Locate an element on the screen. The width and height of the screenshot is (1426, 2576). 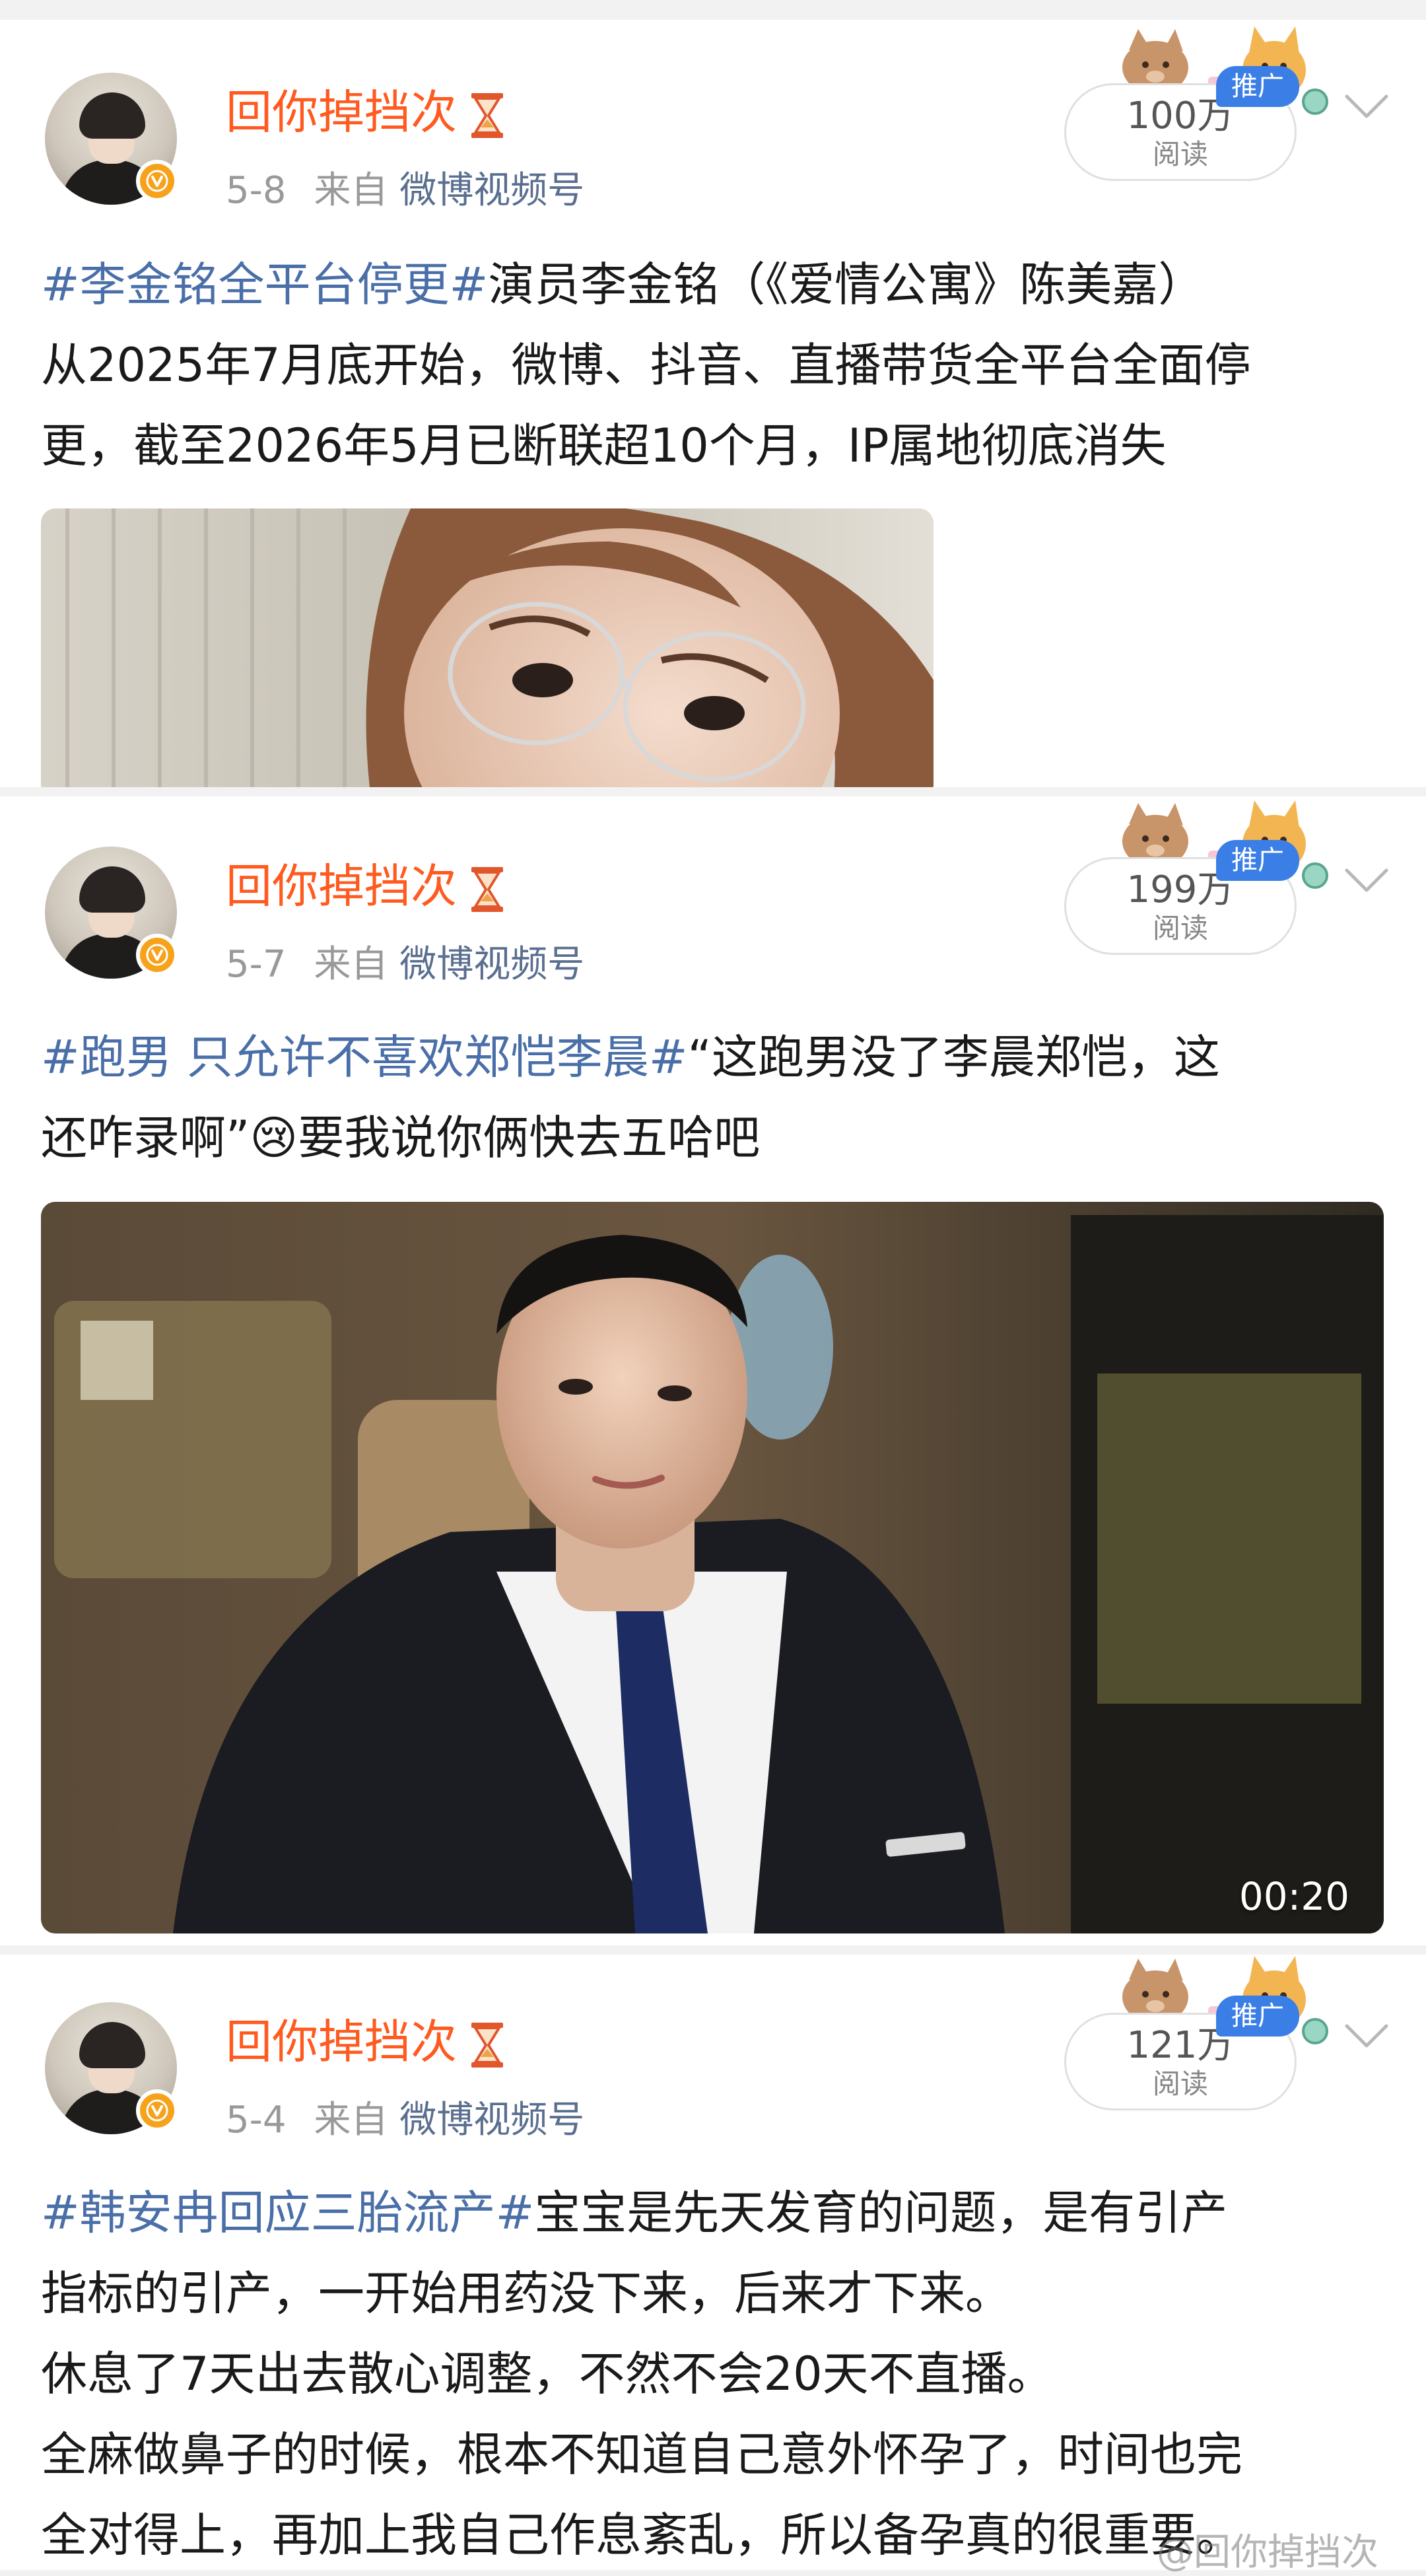
post-text-line: 更，截至2026年5月已断联超10个月，IP属地彻底消失 is located at coordinates (715, 446).